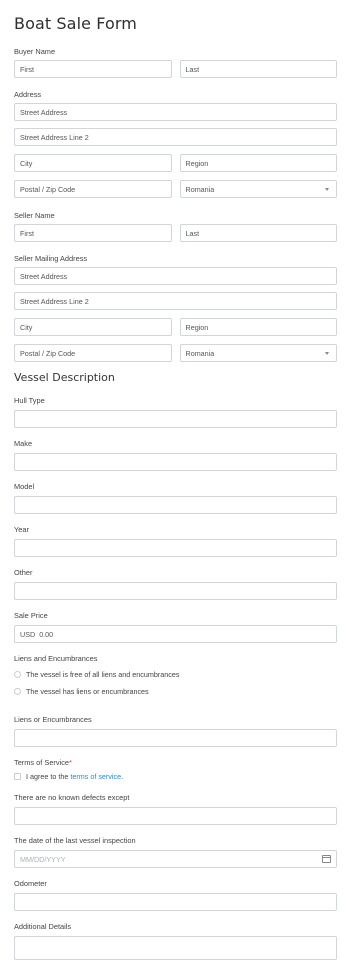 The height and width of the screenshot is (960, 350). What do you see at coordinates (175, 462) in the screenshot?
I see `make-input` at bounding box center [175, 462].